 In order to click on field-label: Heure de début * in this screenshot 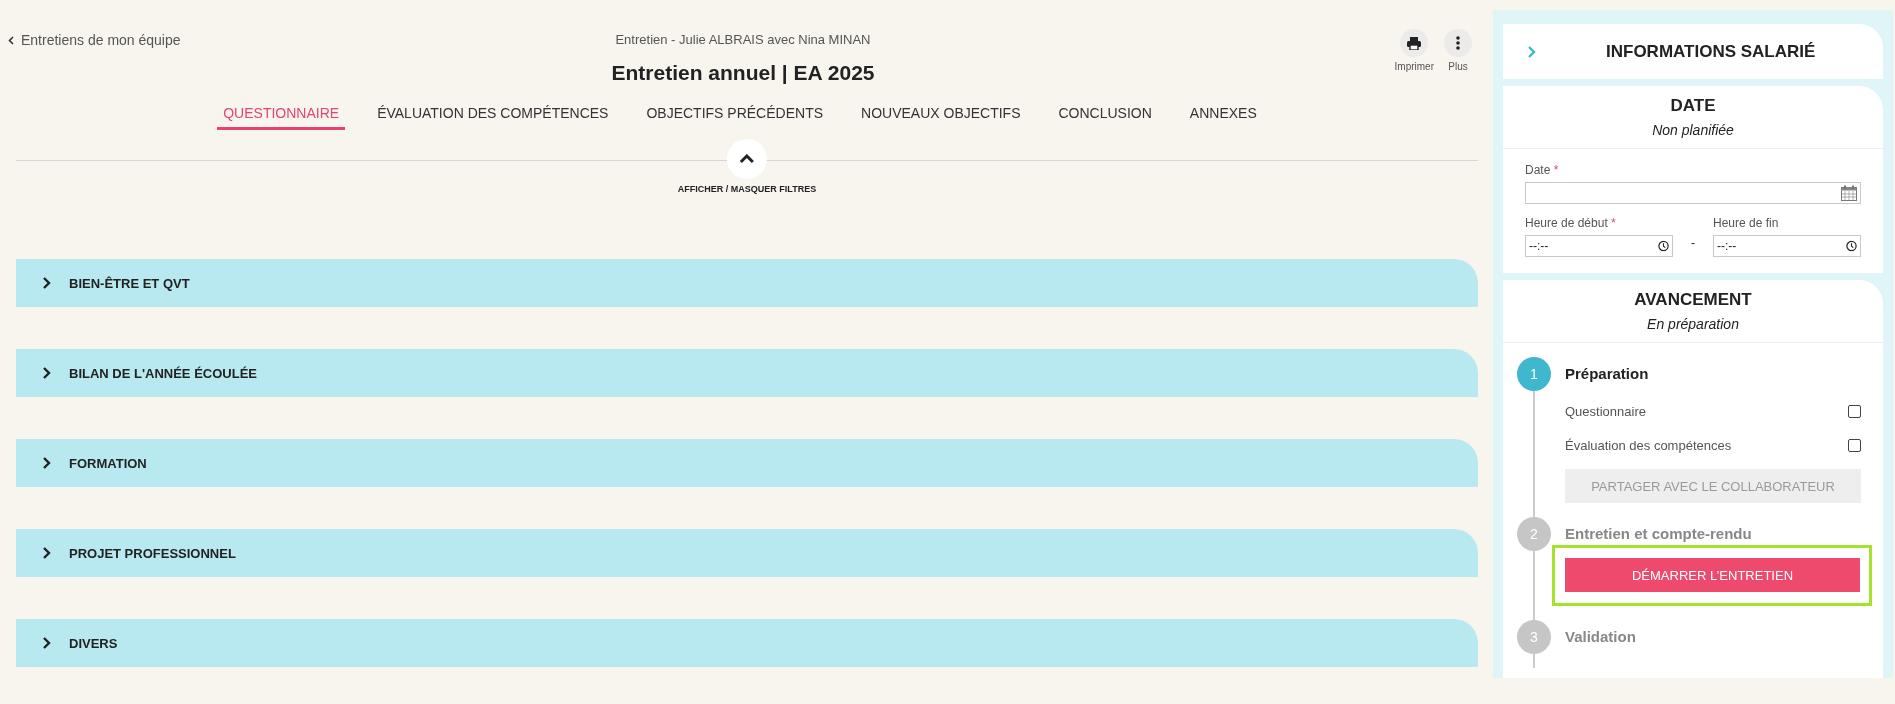, I will do `click(1570, 223)`.